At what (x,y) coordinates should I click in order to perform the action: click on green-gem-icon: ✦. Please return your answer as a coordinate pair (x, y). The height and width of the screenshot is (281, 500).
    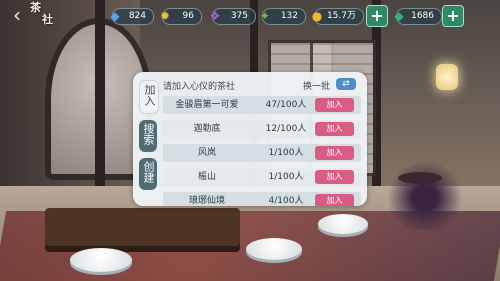
    Looking at the image, I should click on (265, 16).